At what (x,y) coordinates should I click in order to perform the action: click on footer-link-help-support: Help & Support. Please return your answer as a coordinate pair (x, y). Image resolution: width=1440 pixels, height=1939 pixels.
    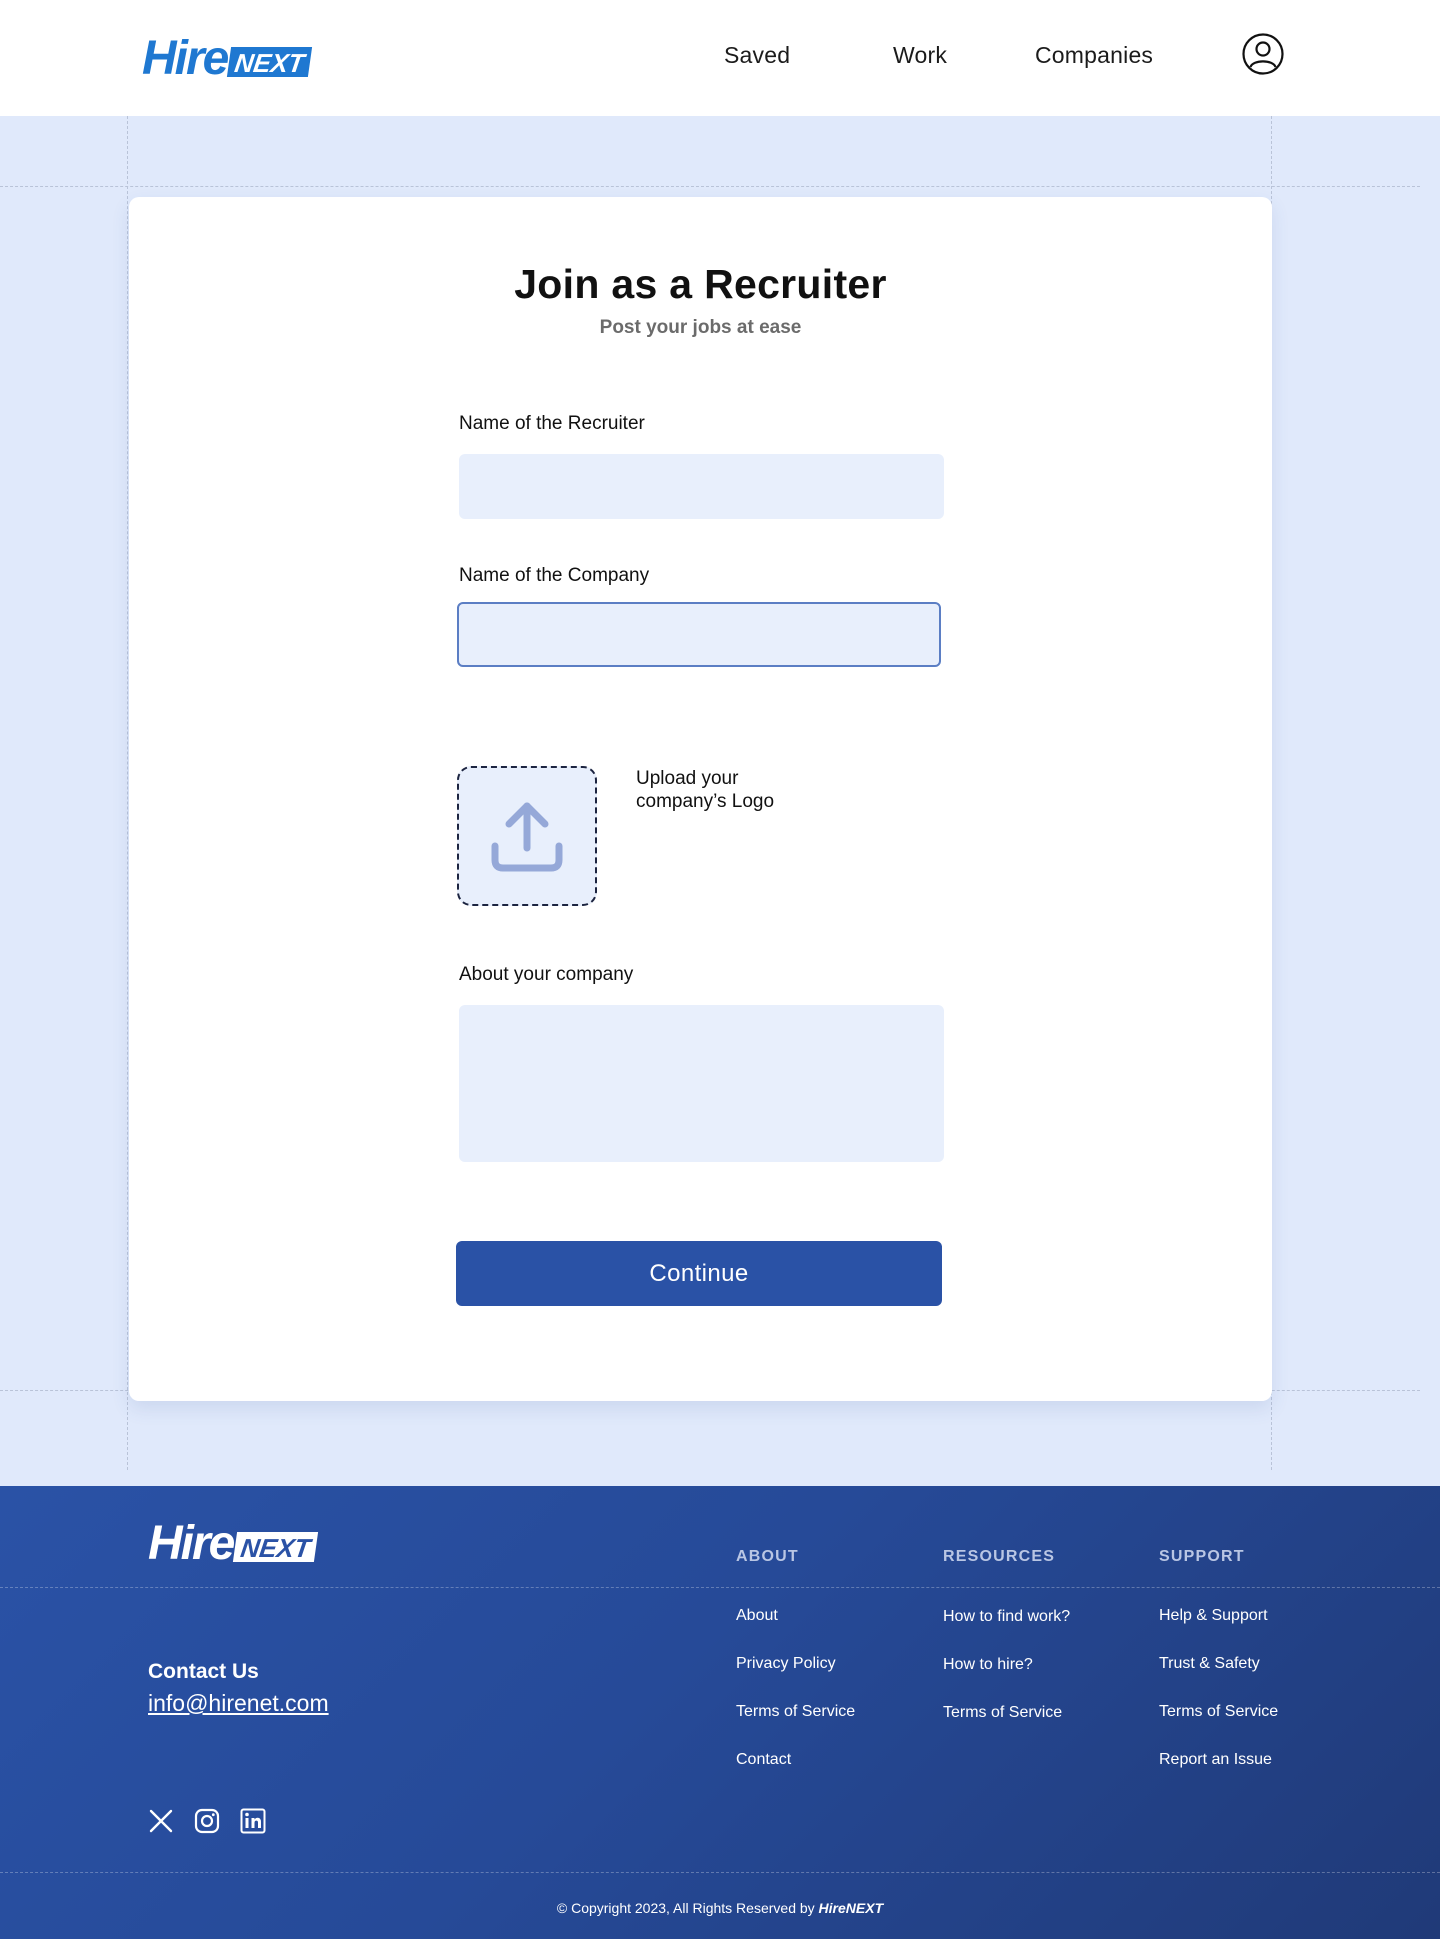
    Looking at the image, I should click on (1213, 1616).